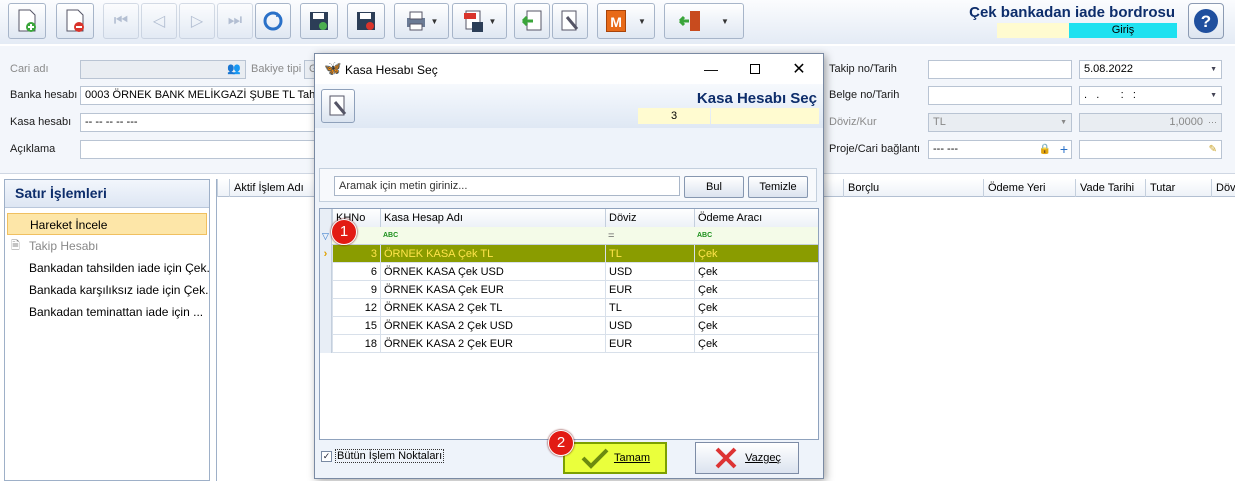 The height and width of the screenshot is (481, 1235). What do you see at coordinates (278, 188) in the screenshot?
I see `column-header: Aktif İşlem Adı` at bounding box center [278, 188].